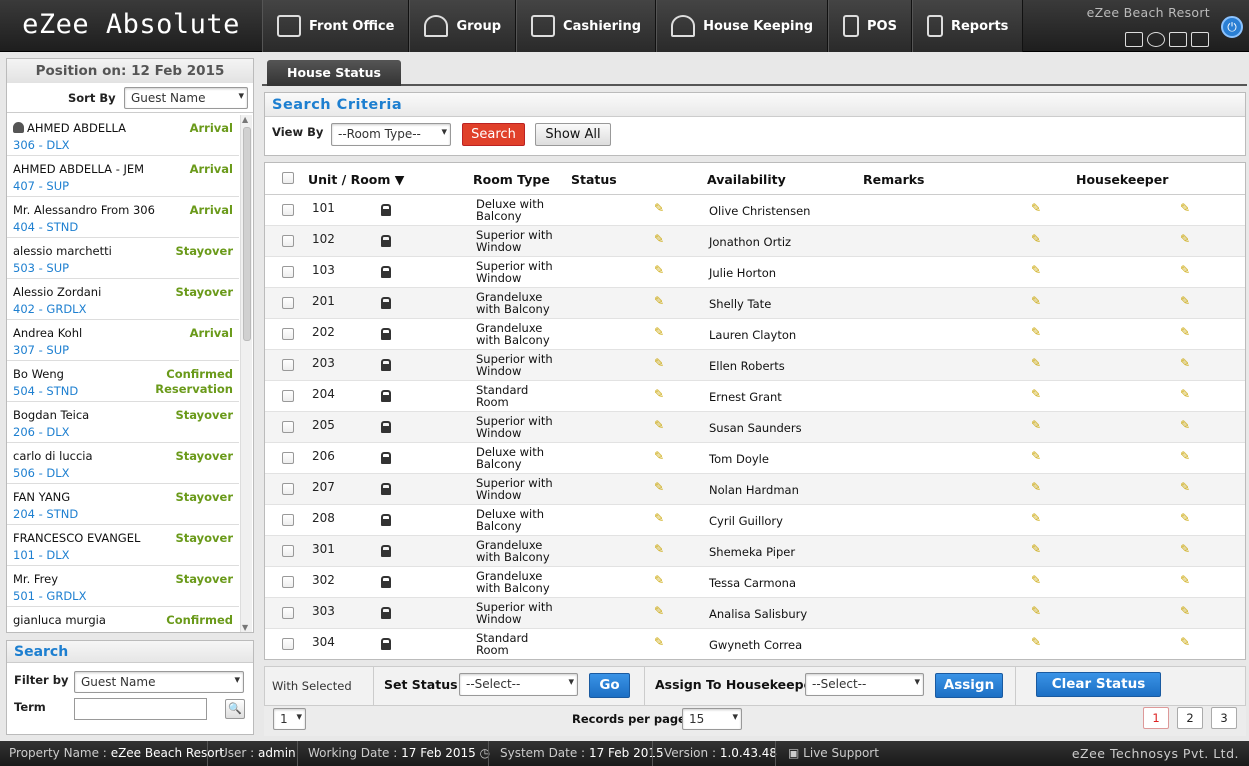 This screenshot has height=766, width=1249. I want to click on tab-house-status: House Status, so click(334, 73).